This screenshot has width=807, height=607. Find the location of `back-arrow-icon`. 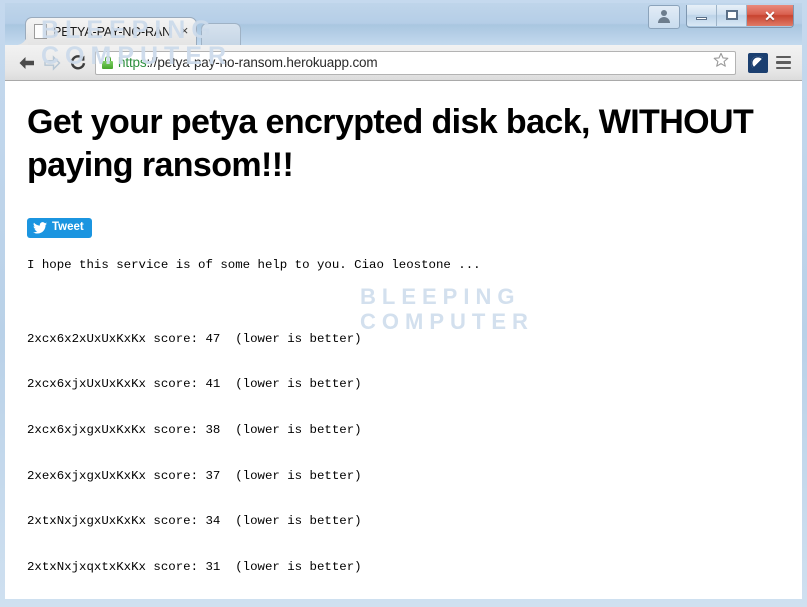

back-arrow-icon is located at coordinates (26, 62).